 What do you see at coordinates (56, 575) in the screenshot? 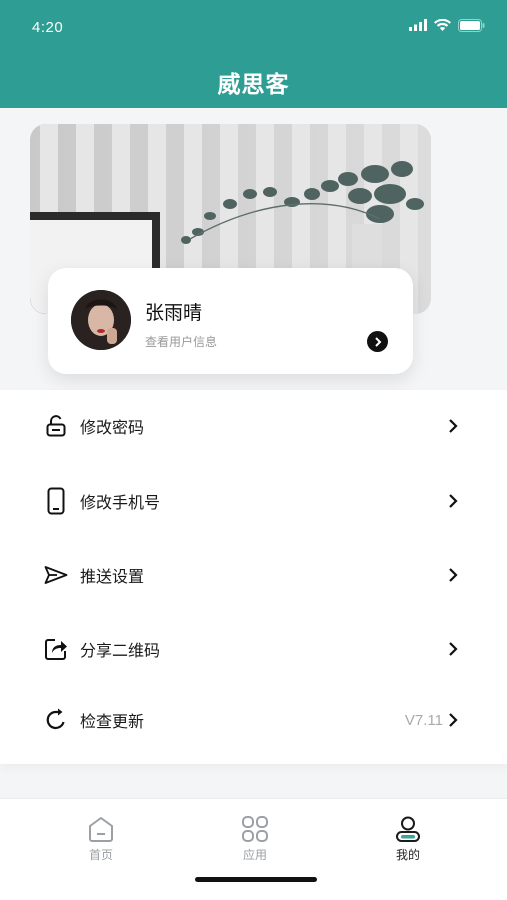
I see `send-icon` at bounding box center [56, 575].